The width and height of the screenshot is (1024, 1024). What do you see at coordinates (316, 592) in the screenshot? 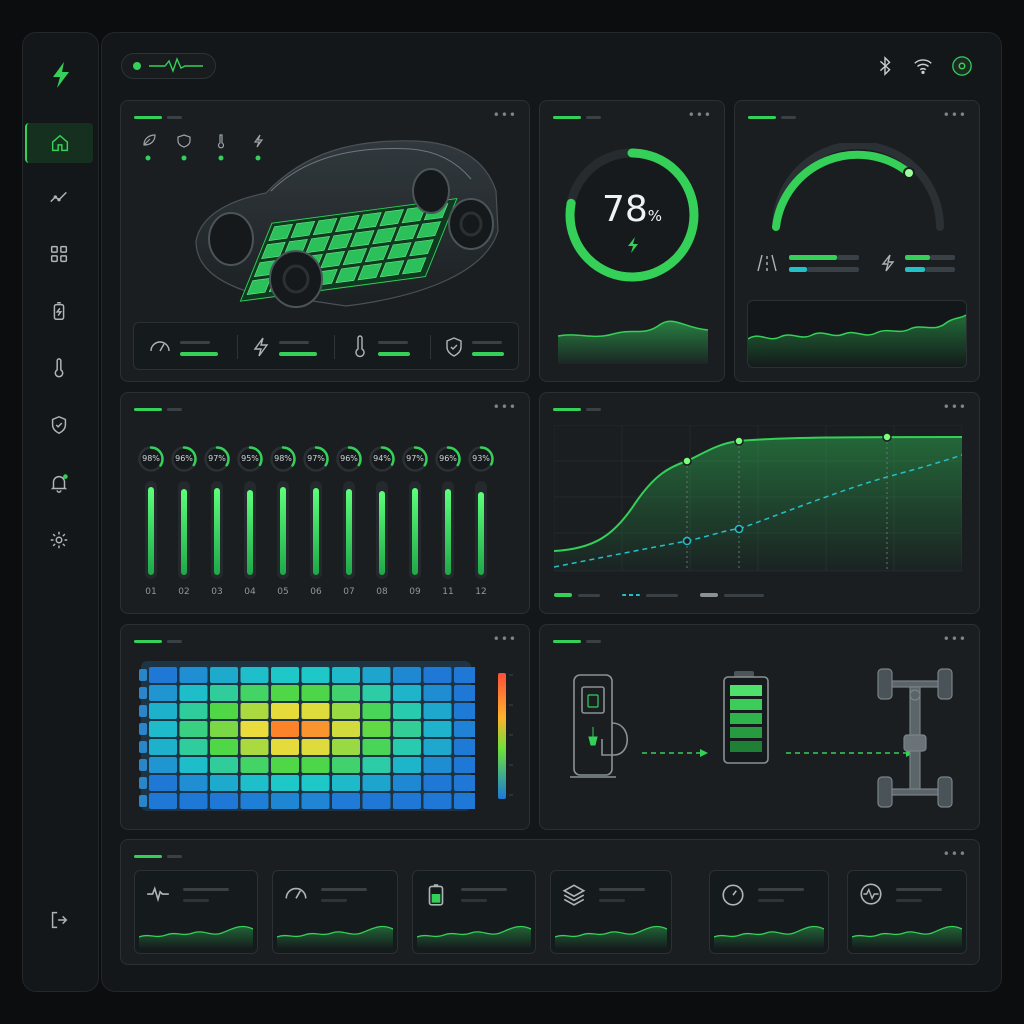
I see `cell-number: 06` at bounding box center [316, 592].